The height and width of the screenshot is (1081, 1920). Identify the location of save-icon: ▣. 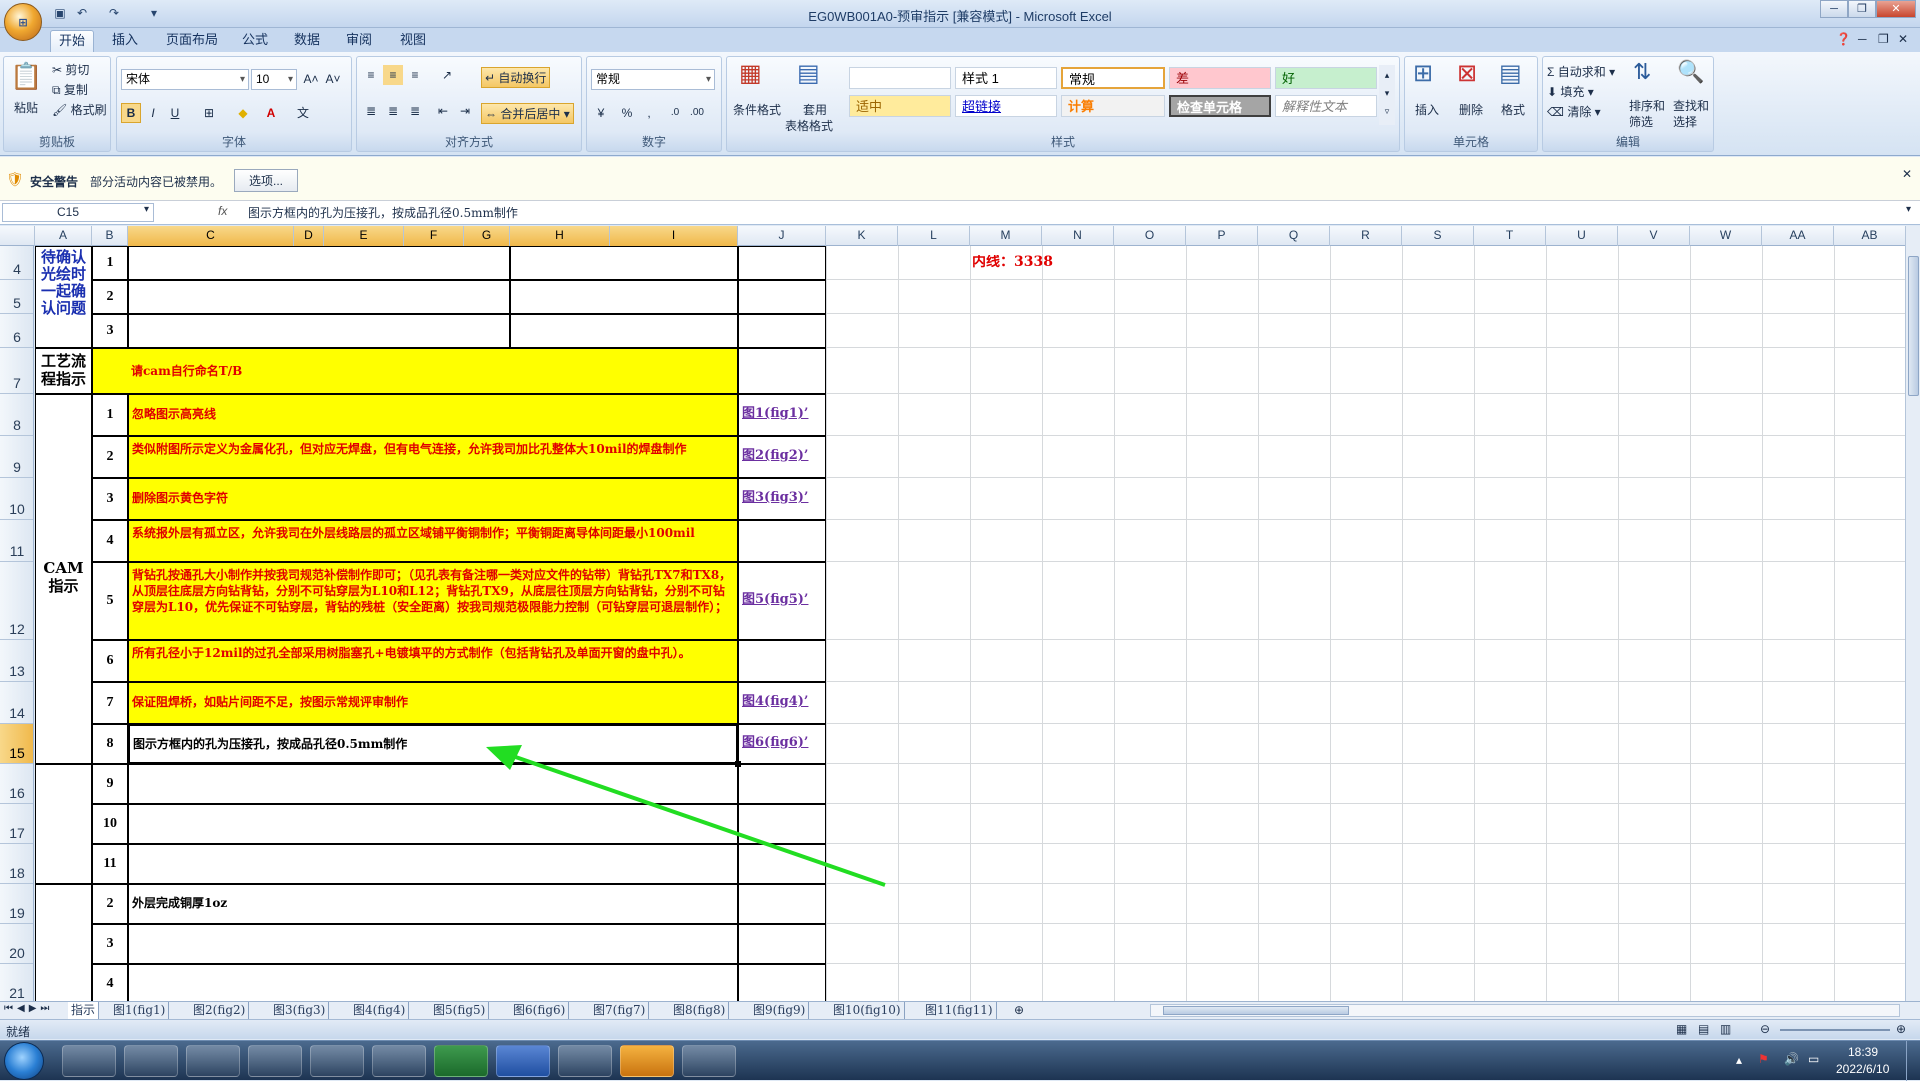
(60, 13).